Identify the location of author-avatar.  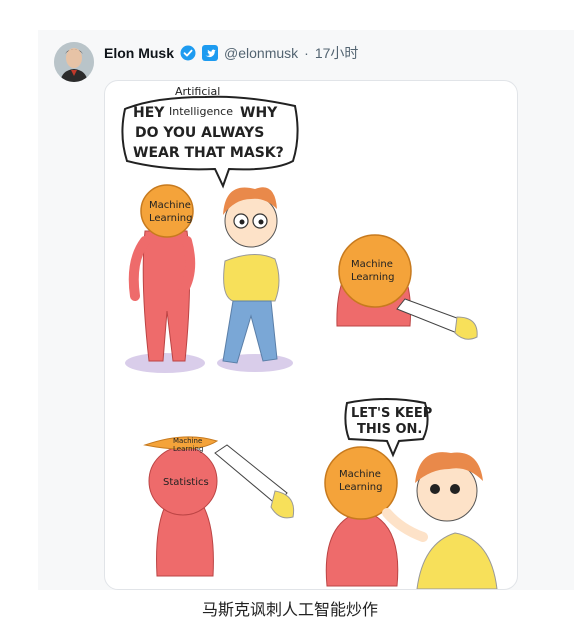
(74, 62).